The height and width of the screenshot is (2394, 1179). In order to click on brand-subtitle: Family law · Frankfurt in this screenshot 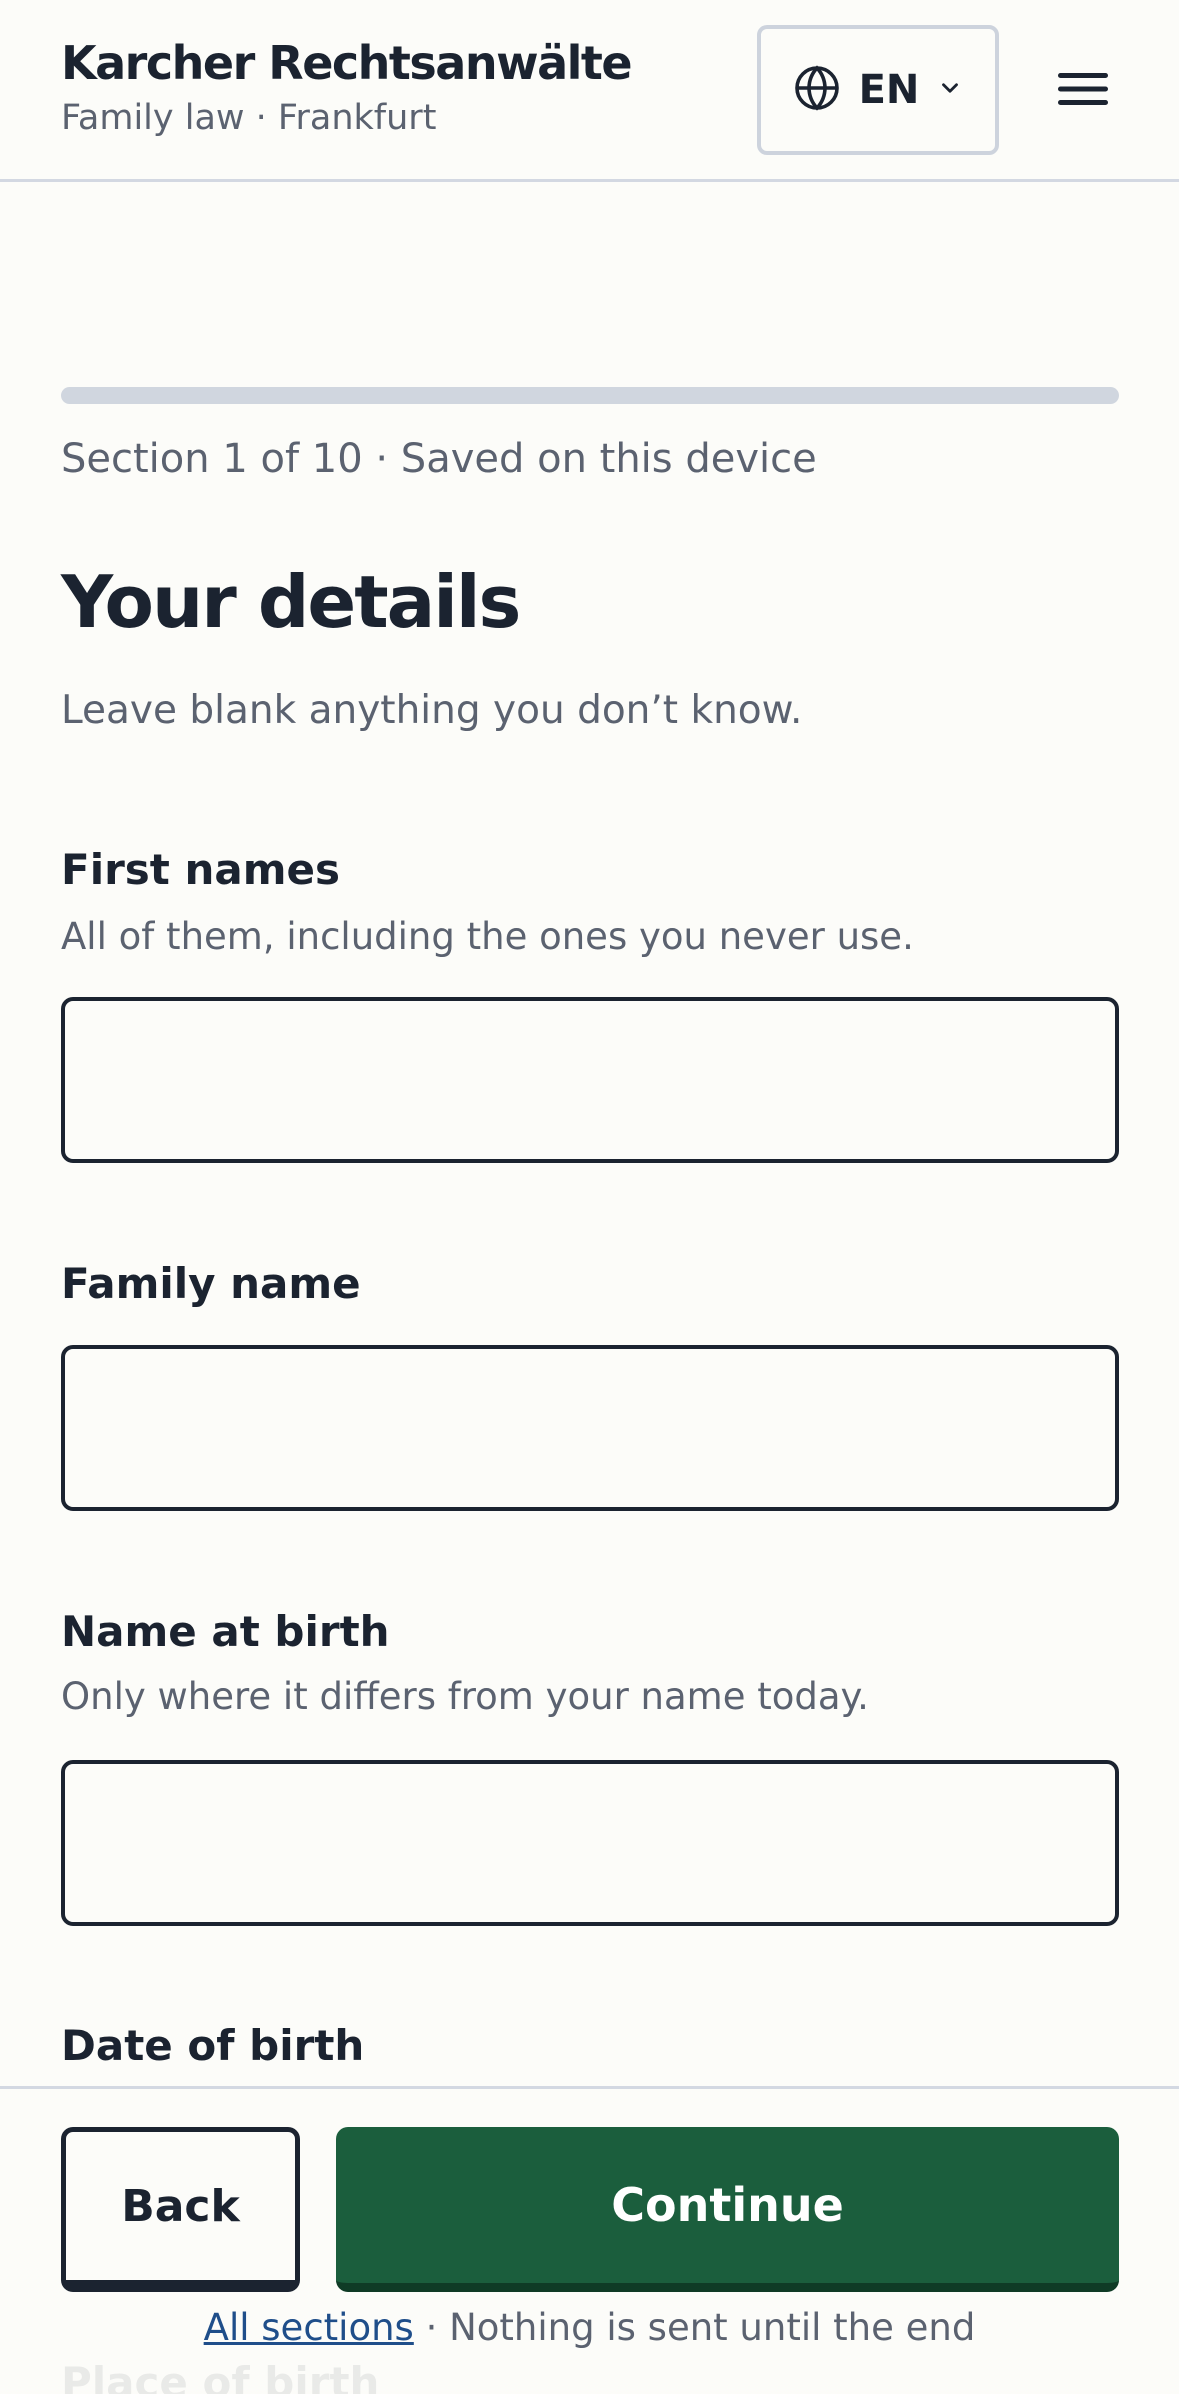, I will do `click(249, 118)`.